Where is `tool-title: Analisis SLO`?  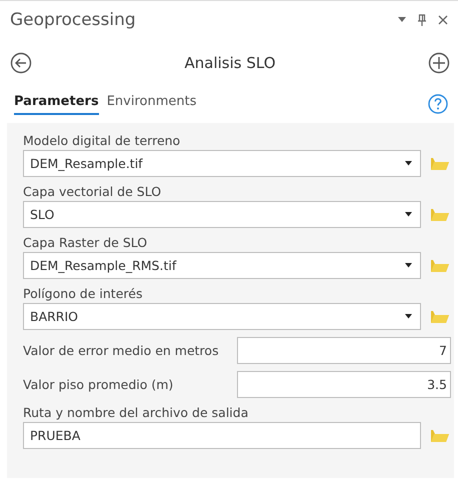
tool-title: Analisis SLO is located at coordinates (230, 63).